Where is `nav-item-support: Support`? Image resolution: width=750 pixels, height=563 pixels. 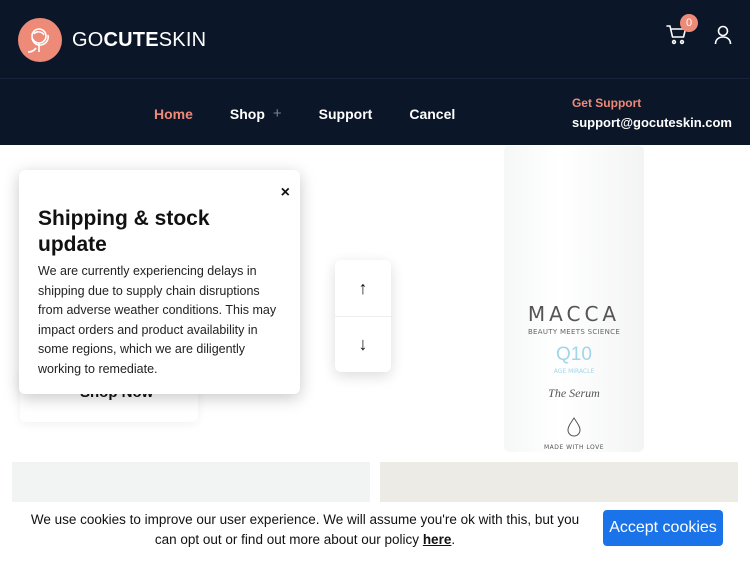
nav-item-support: Support is located at coordinates (346, 114).